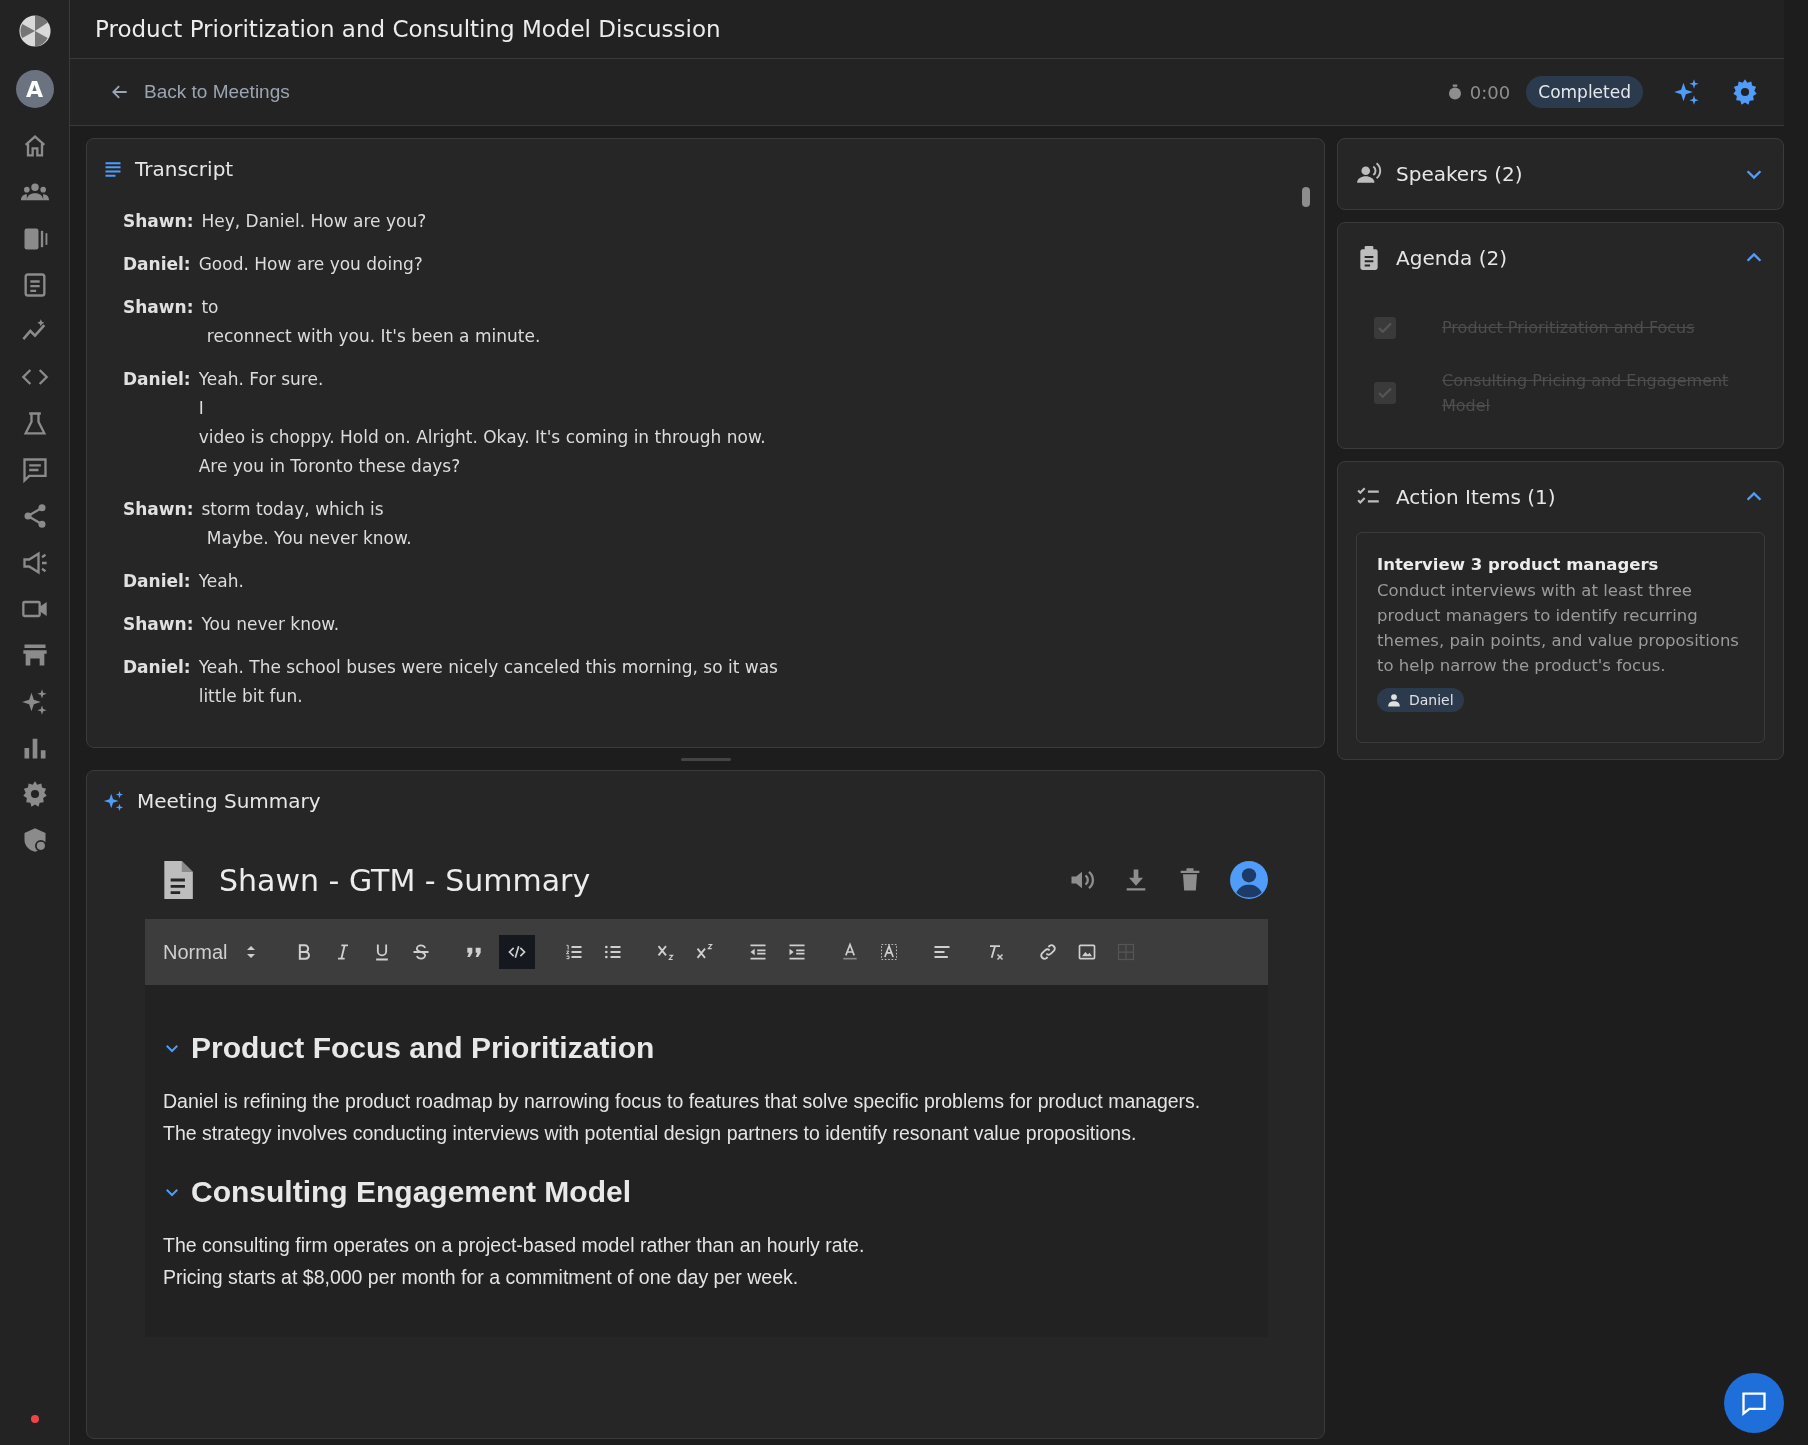  I want to click on action-item-title: Interview 3 product managers, so click(1518, 564).